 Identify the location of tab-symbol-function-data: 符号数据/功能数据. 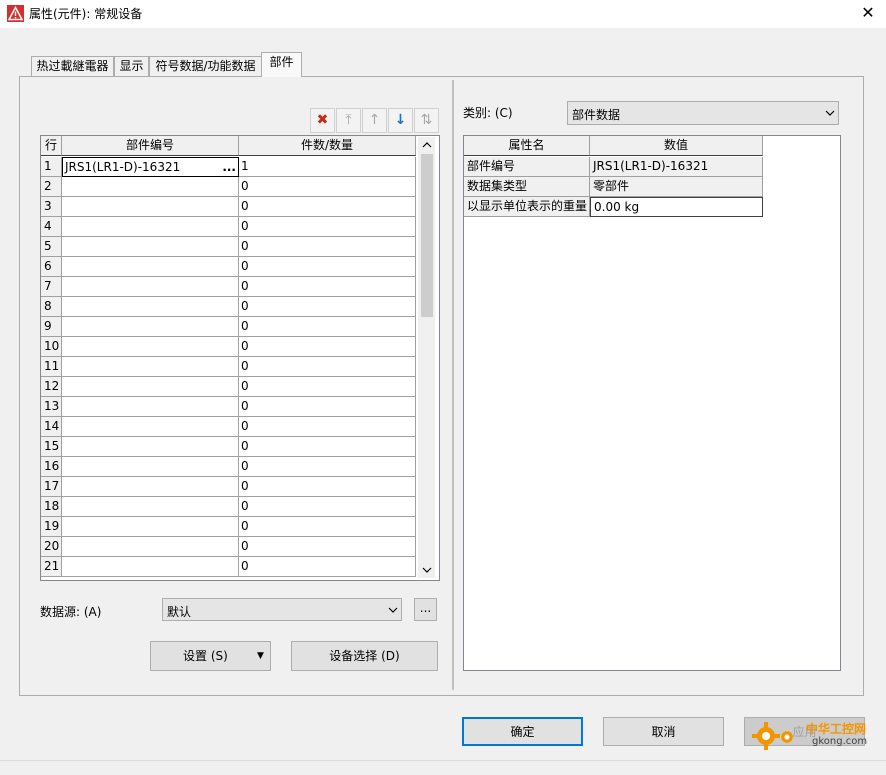
(205, 66).